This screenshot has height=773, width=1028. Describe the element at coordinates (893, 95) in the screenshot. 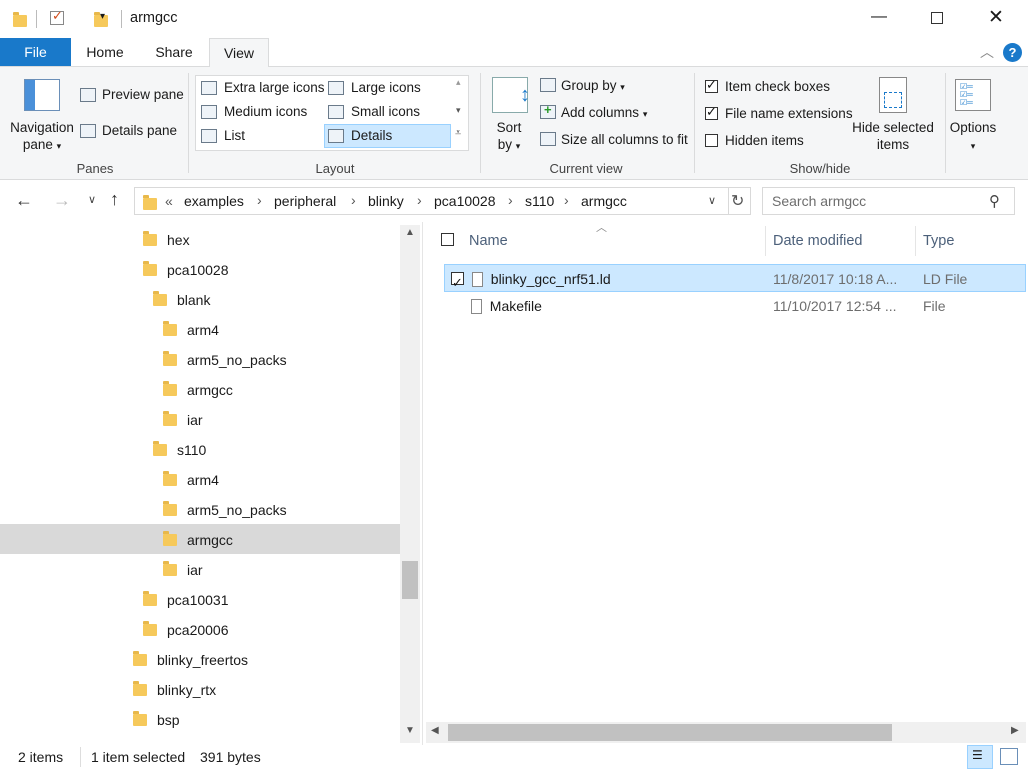

I see `hide-selected-icon` at that location.